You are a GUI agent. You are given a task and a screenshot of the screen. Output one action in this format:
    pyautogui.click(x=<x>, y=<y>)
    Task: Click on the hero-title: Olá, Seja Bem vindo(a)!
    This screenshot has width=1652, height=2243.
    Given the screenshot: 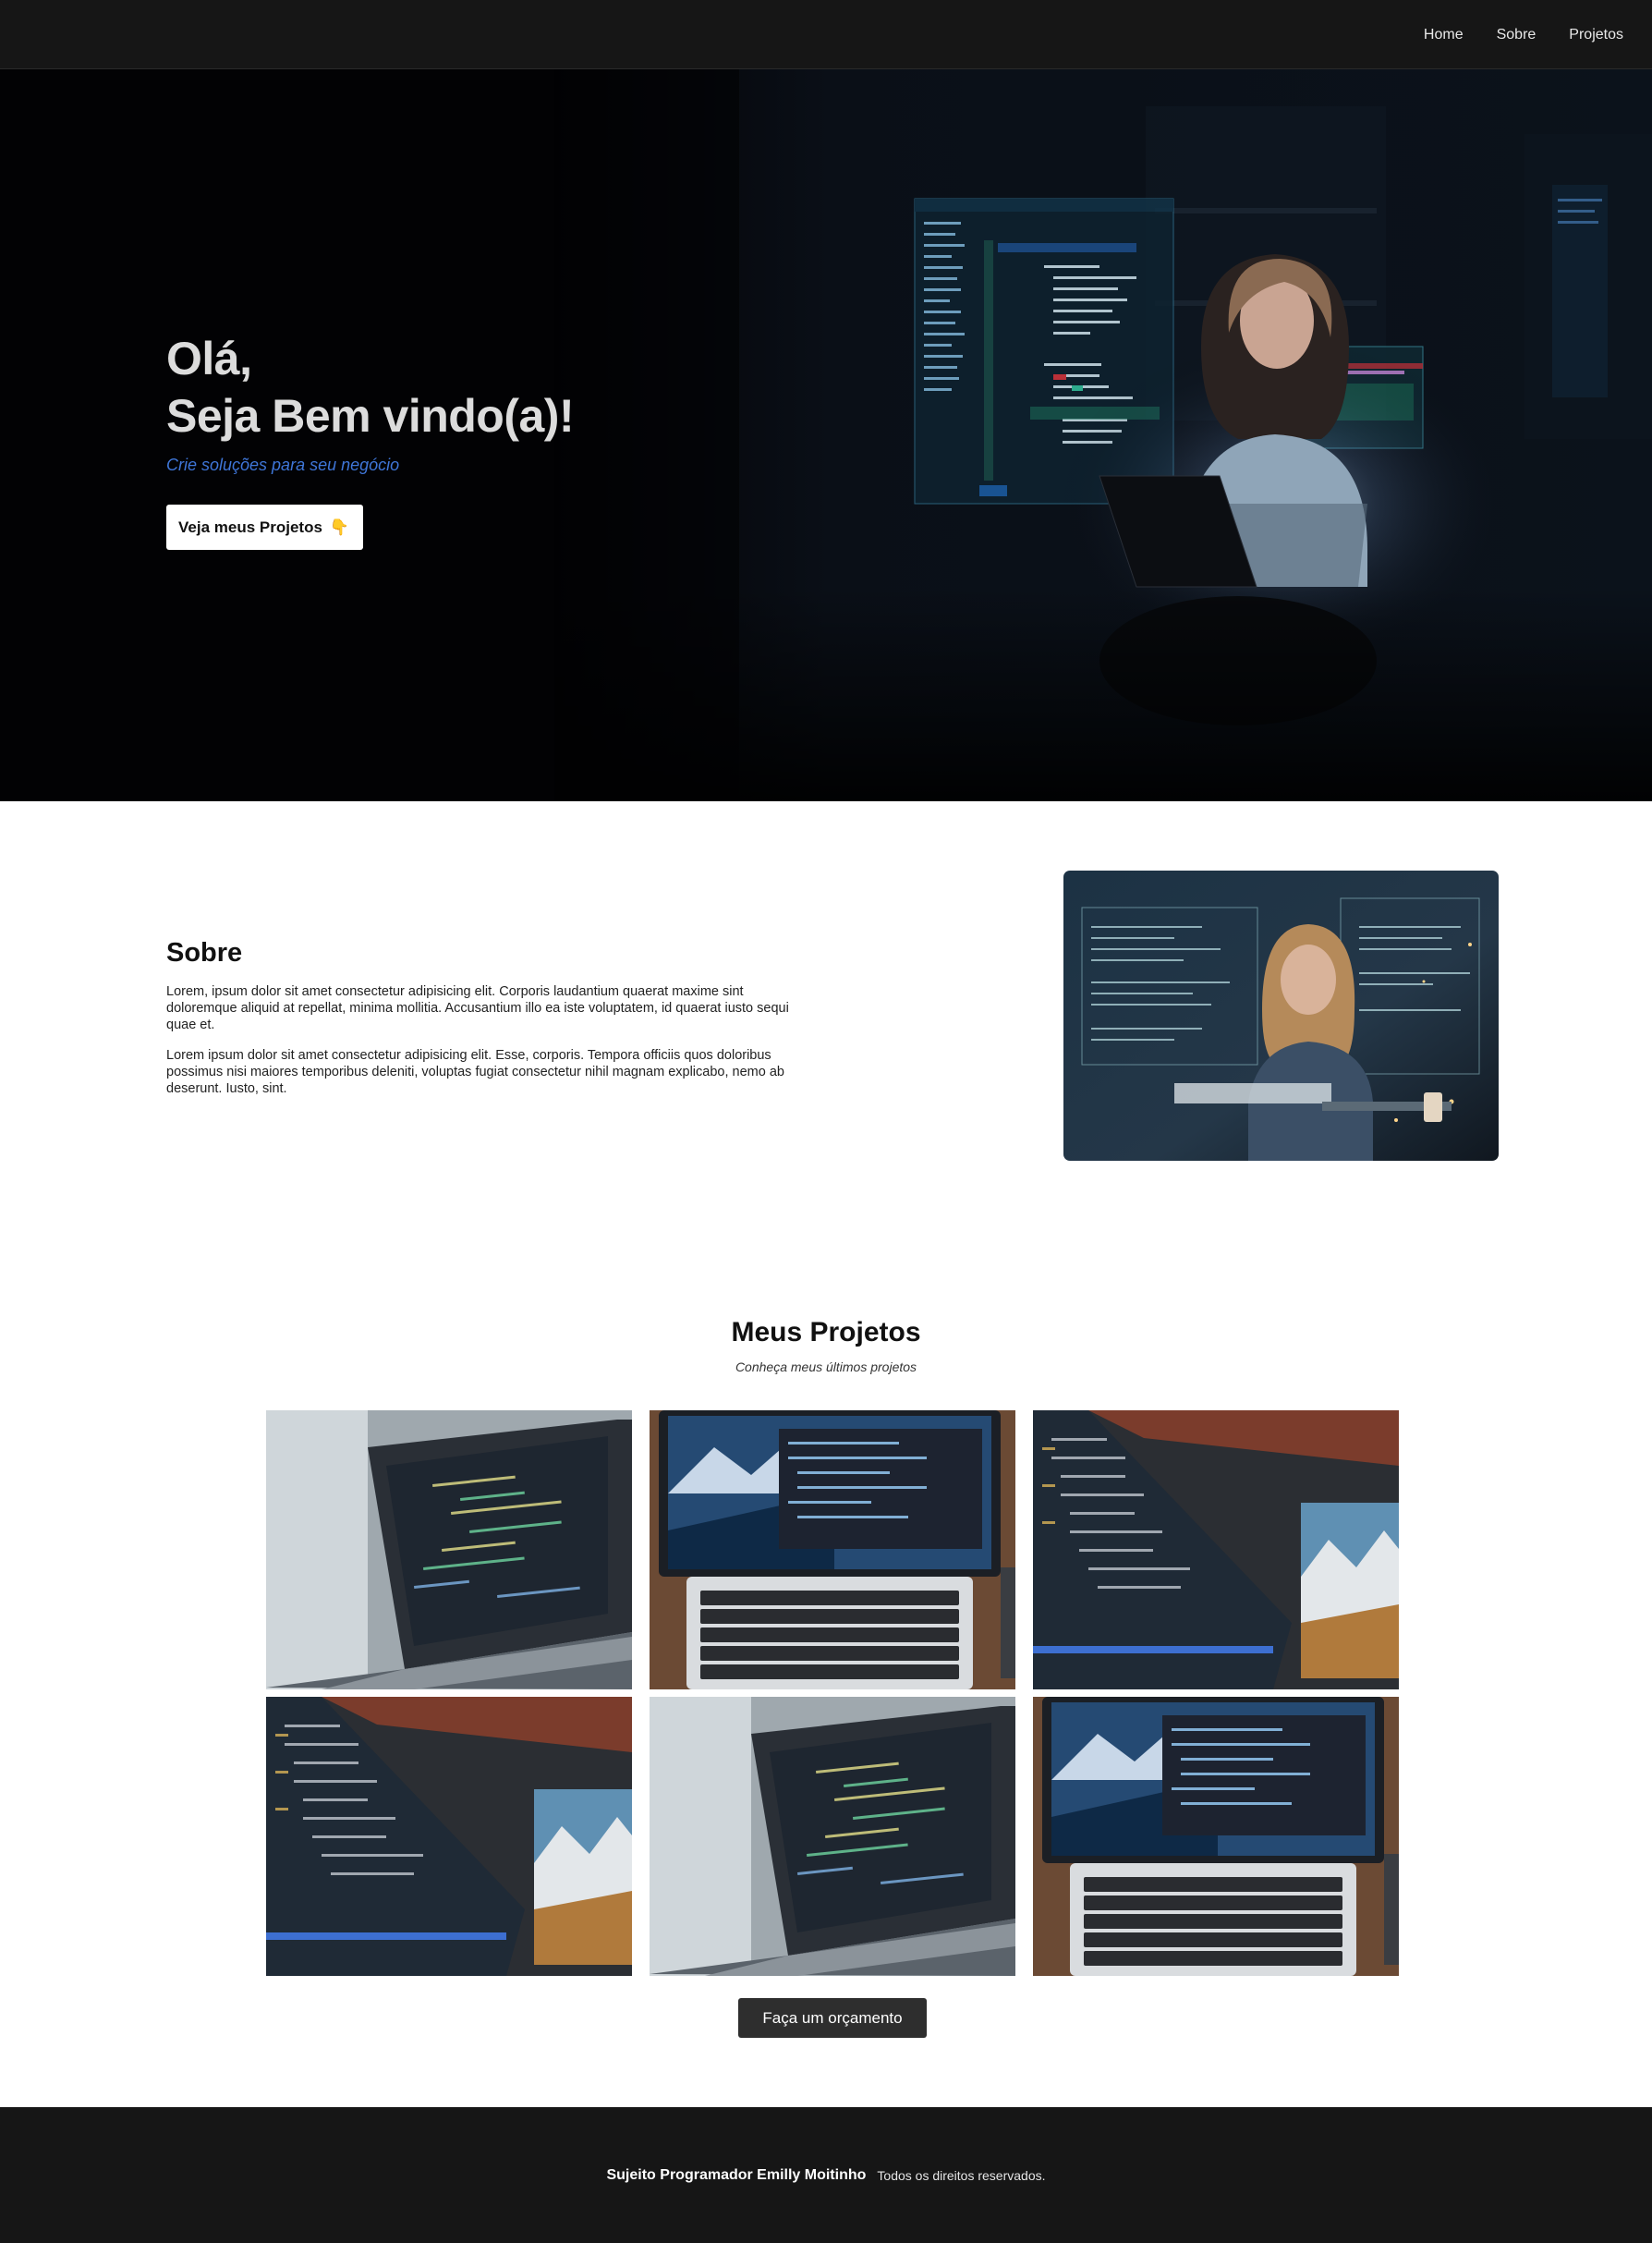 What is the action you would take?
    pyautogui.click(x=370, y=388)
    